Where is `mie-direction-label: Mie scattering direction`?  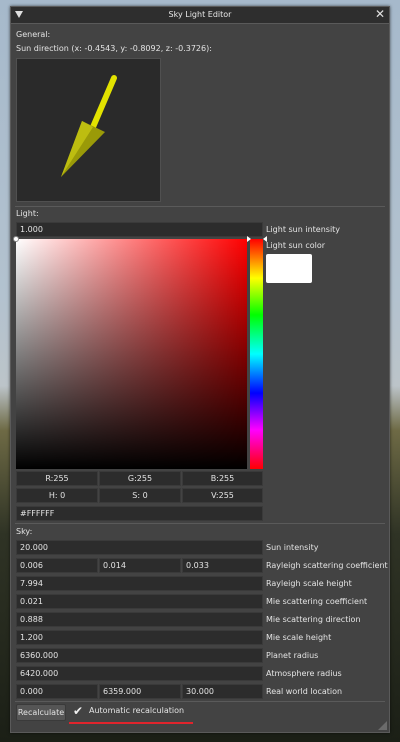 mie-direction-label: Mie scattering direction is located at coordinates (313, 619).